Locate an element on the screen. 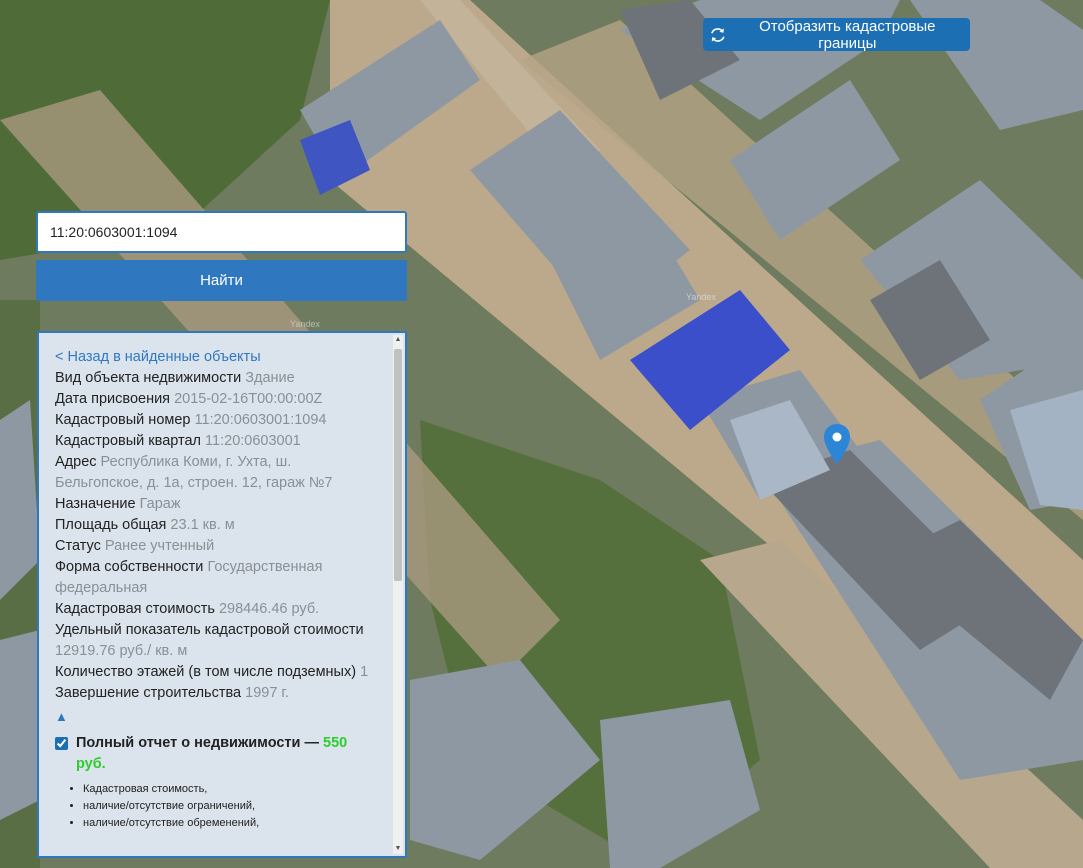 This screenshot has width=1083, height=868. detail-value: 1997 г. is located at coordinates (267, 693).